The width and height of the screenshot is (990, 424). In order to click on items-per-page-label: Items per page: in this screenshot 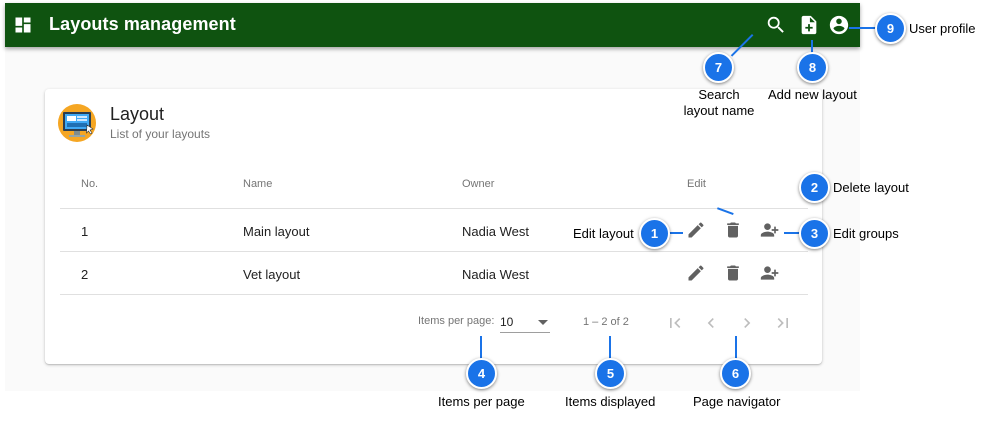, I will do `click(456, 321)`.